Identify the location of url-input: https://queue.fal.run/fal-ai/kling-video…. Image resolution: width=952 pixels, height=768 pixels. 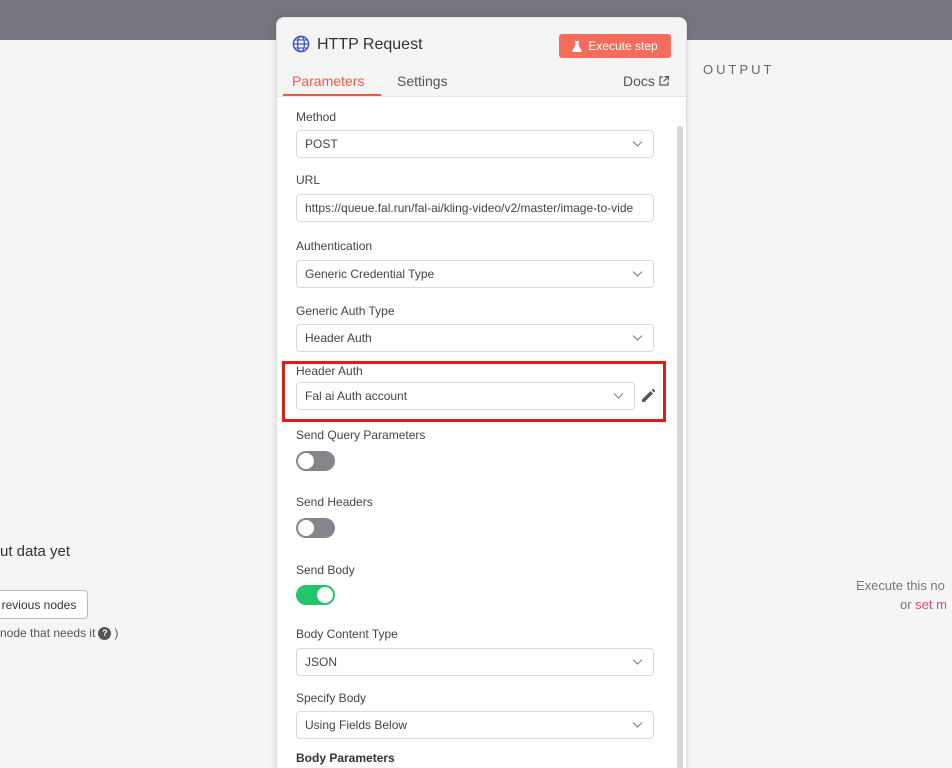
(475, 208).